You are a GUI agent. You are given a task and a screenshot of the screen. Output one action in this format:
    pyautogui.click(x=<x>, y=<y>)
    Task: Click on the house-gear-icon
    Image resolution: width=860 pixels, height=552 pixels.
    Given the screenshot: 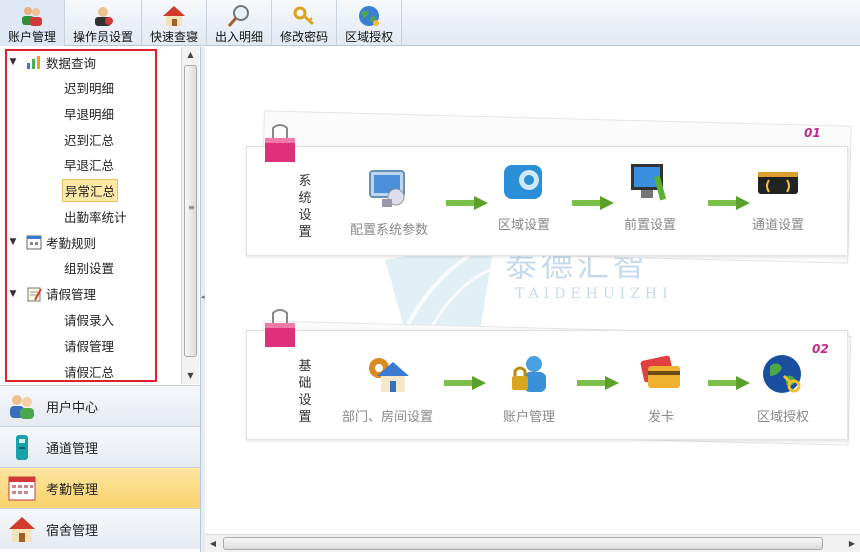 What is the action you would take?
    pyautogui.click(x=388, y=375)
    